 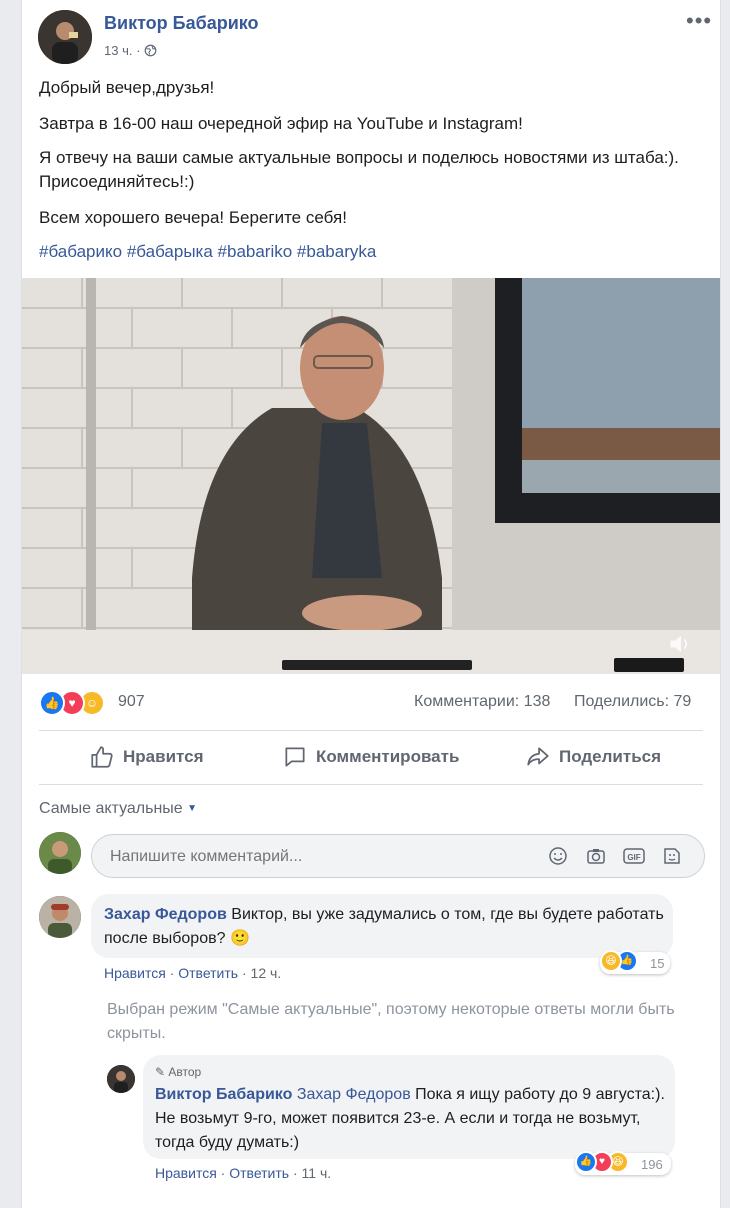 What do you see at coordinates (192, 808) in the screenshot?
I see `caret-down-icon: ▼` at bounding box center [192, 808].